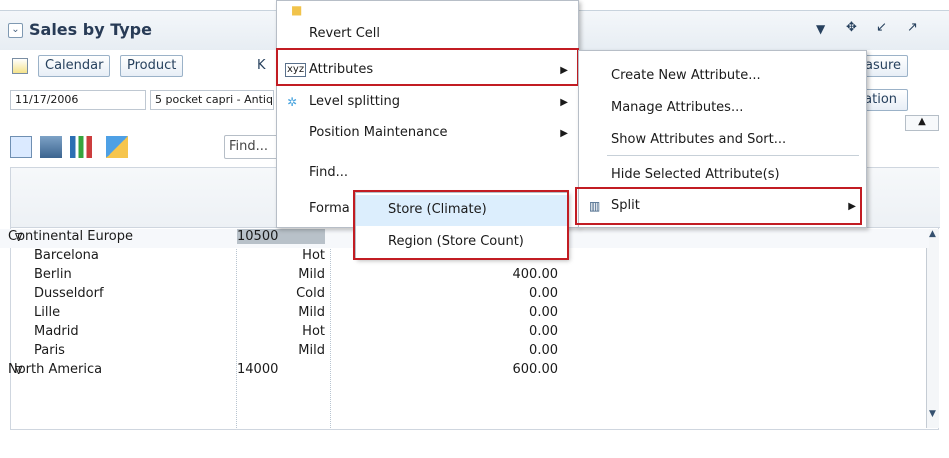 This screenshot has width=949, height=458. What do you see at coordinates (117, 147) in the screenshot?
I see `area-chart-icon` at bounding box center [117, 147].